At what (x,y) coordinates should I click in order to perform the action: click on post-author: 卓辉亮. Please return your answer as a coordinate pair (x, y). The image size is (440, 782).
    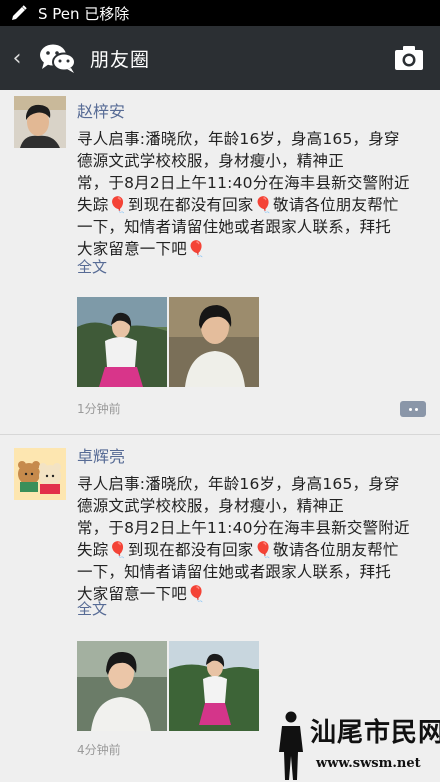
    Looking at the image, I should click on (101, 455).